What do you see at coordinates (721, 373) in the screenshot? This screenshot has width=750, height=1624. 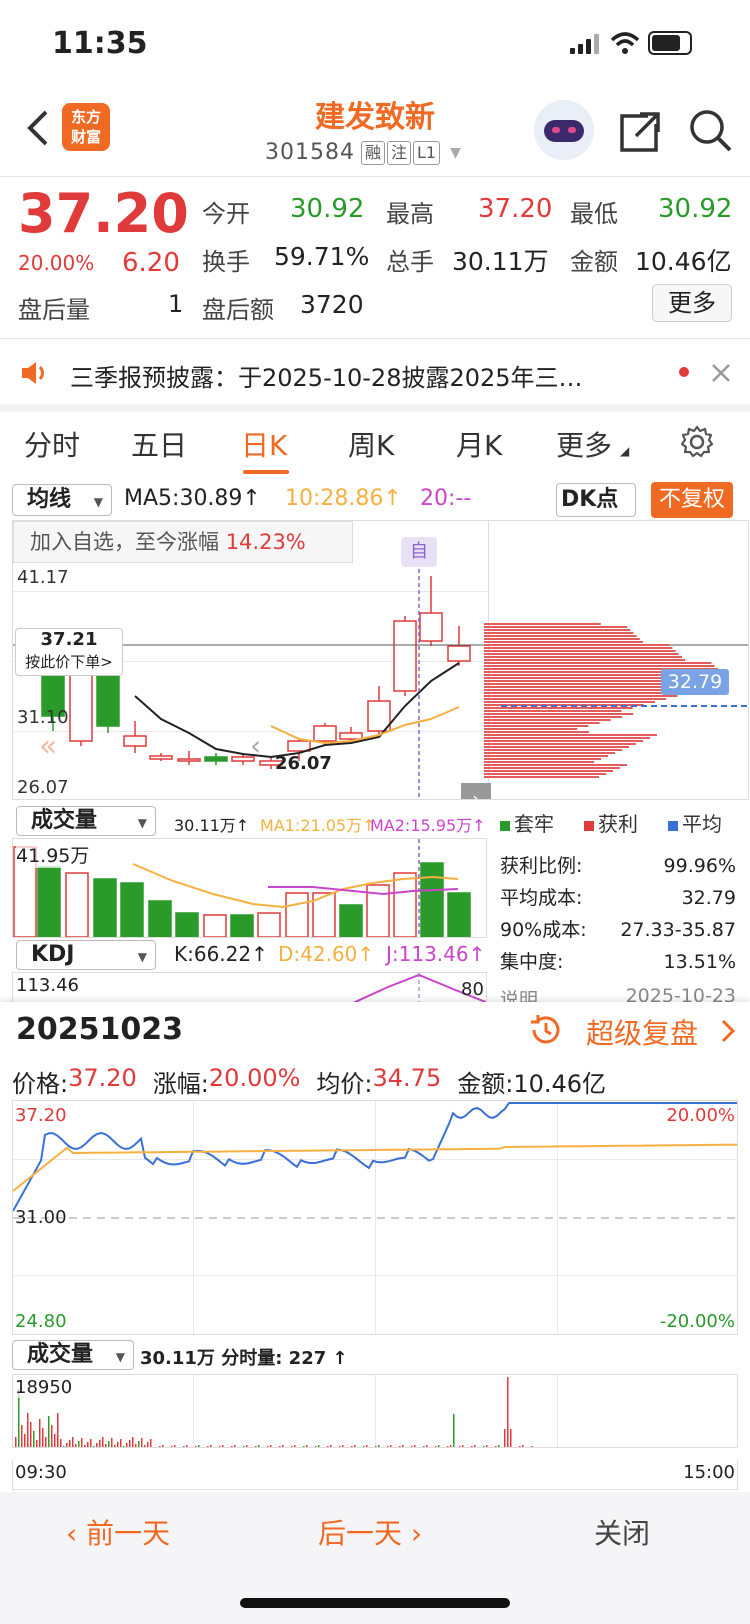 I see `close-icon` at bounding box center [721, 373].